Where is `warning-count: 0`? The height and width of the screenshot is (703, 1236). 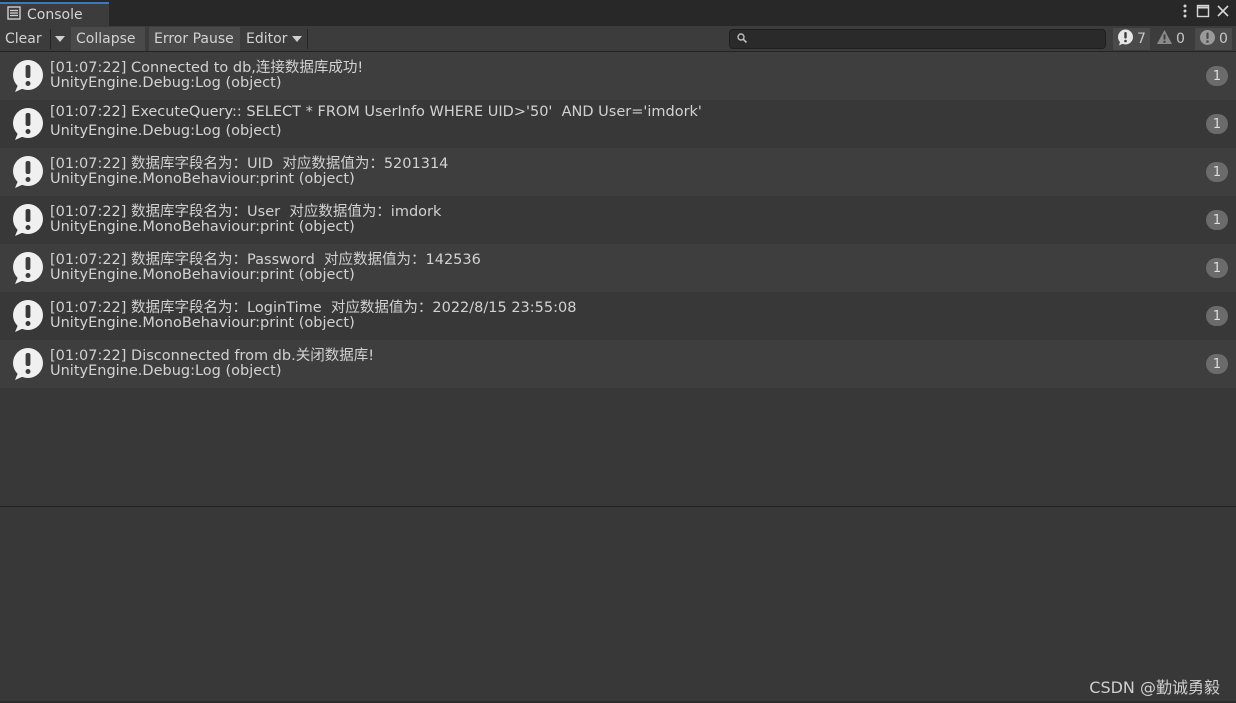
warning-count: 0 is located at coordinates (1180, 39).